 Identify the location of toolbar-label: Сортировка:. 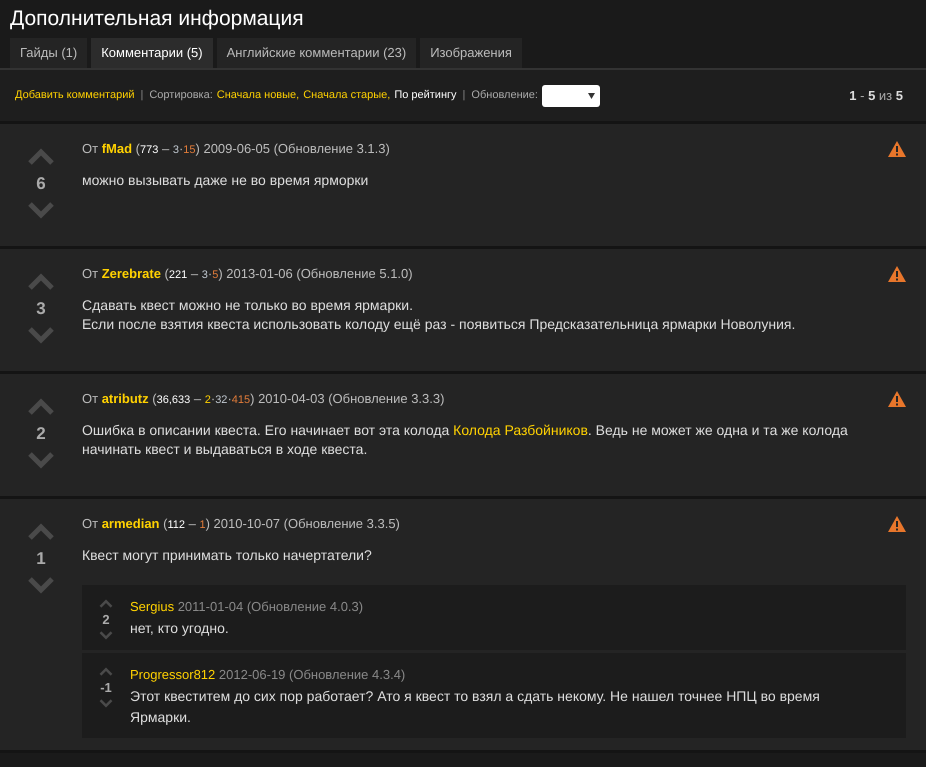
(181, 96).